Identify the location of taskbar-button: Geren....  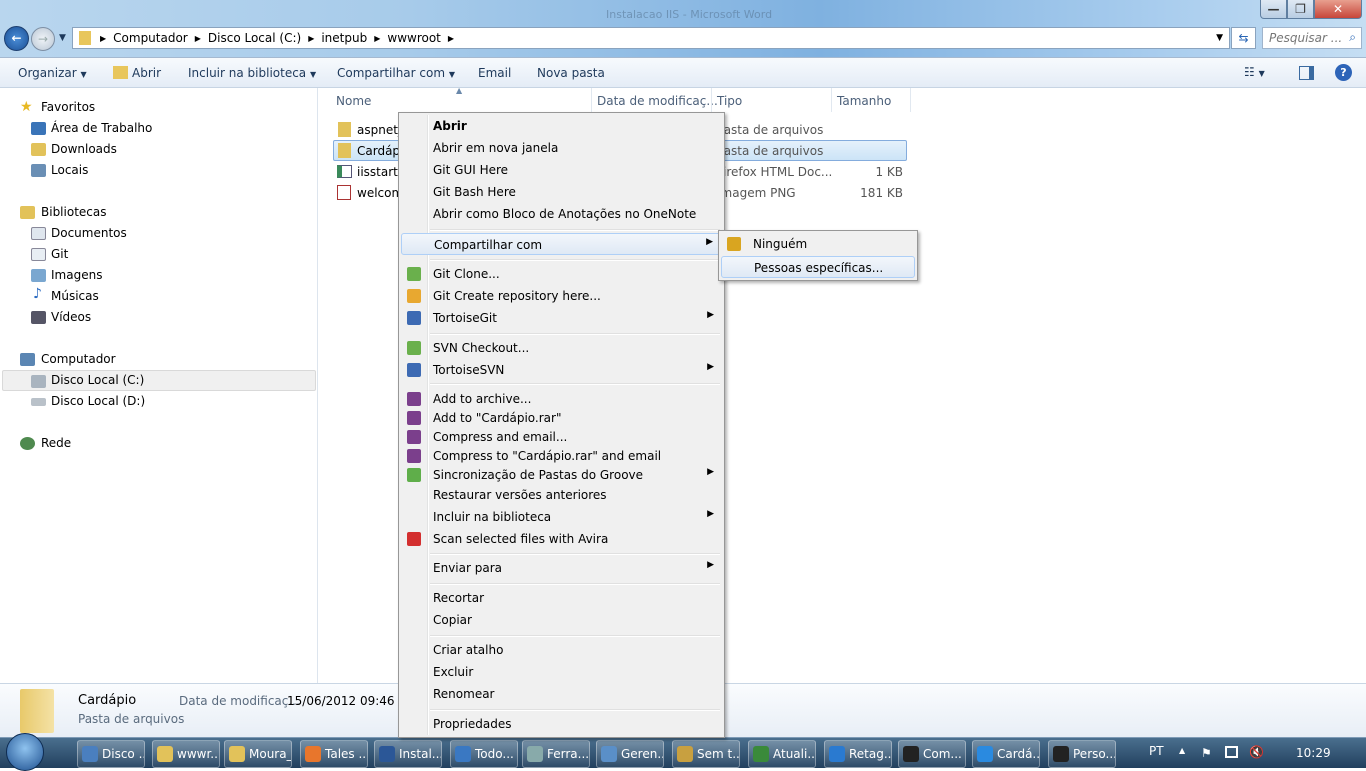
(630, 754).